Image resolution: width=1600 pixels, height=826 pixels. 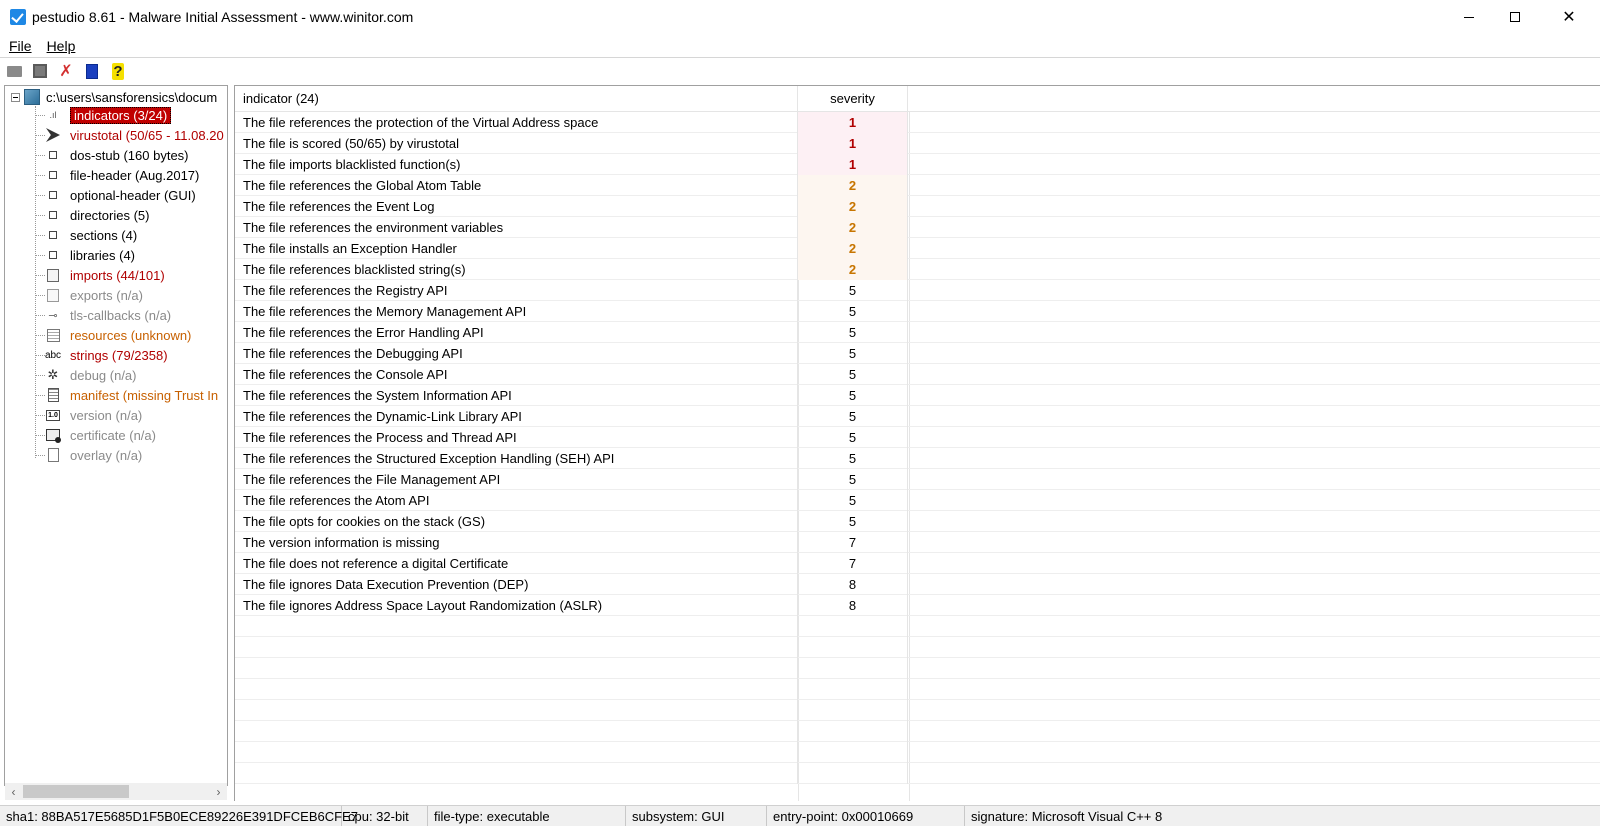 I want to click on tree-item-label: file-header (Aug.2017), so click(x=135, y=175).